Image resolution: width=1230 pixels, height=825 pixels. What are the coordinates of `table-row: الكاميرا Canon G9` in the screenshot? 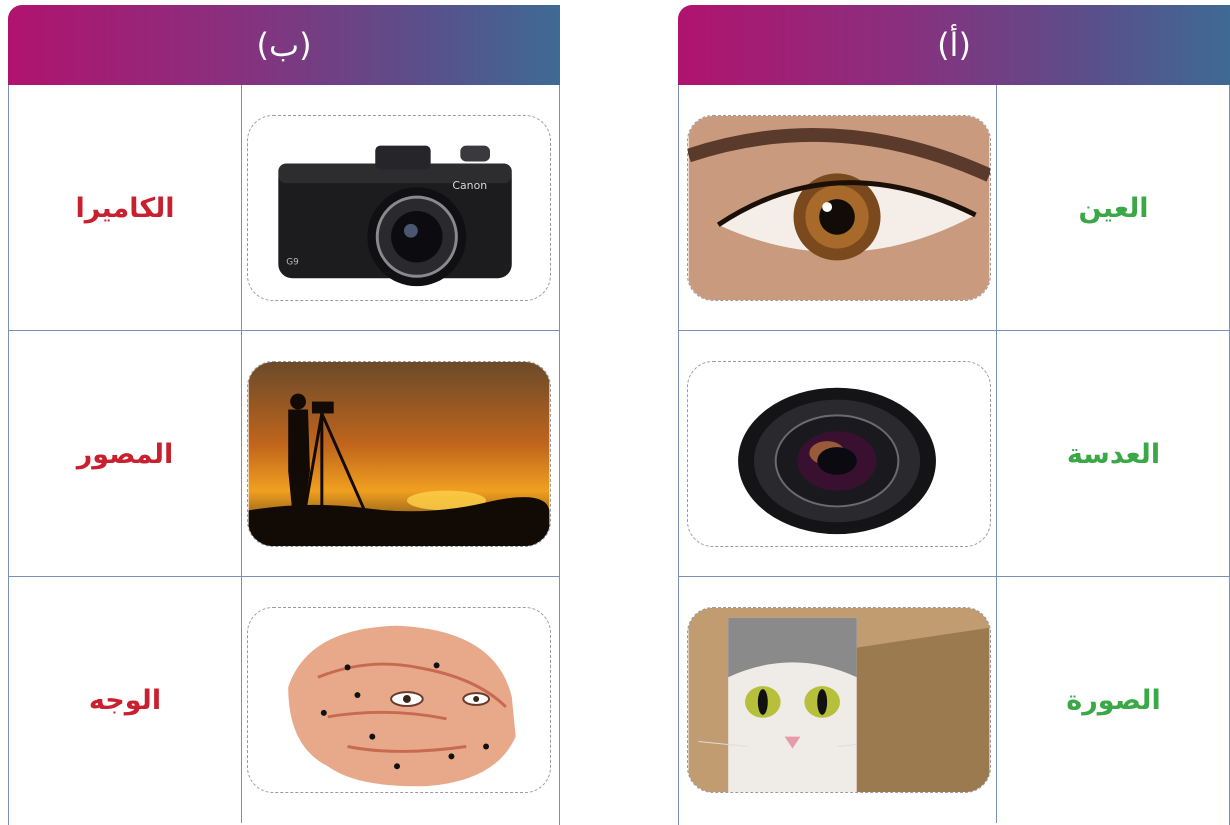 It's located at (284, 208).